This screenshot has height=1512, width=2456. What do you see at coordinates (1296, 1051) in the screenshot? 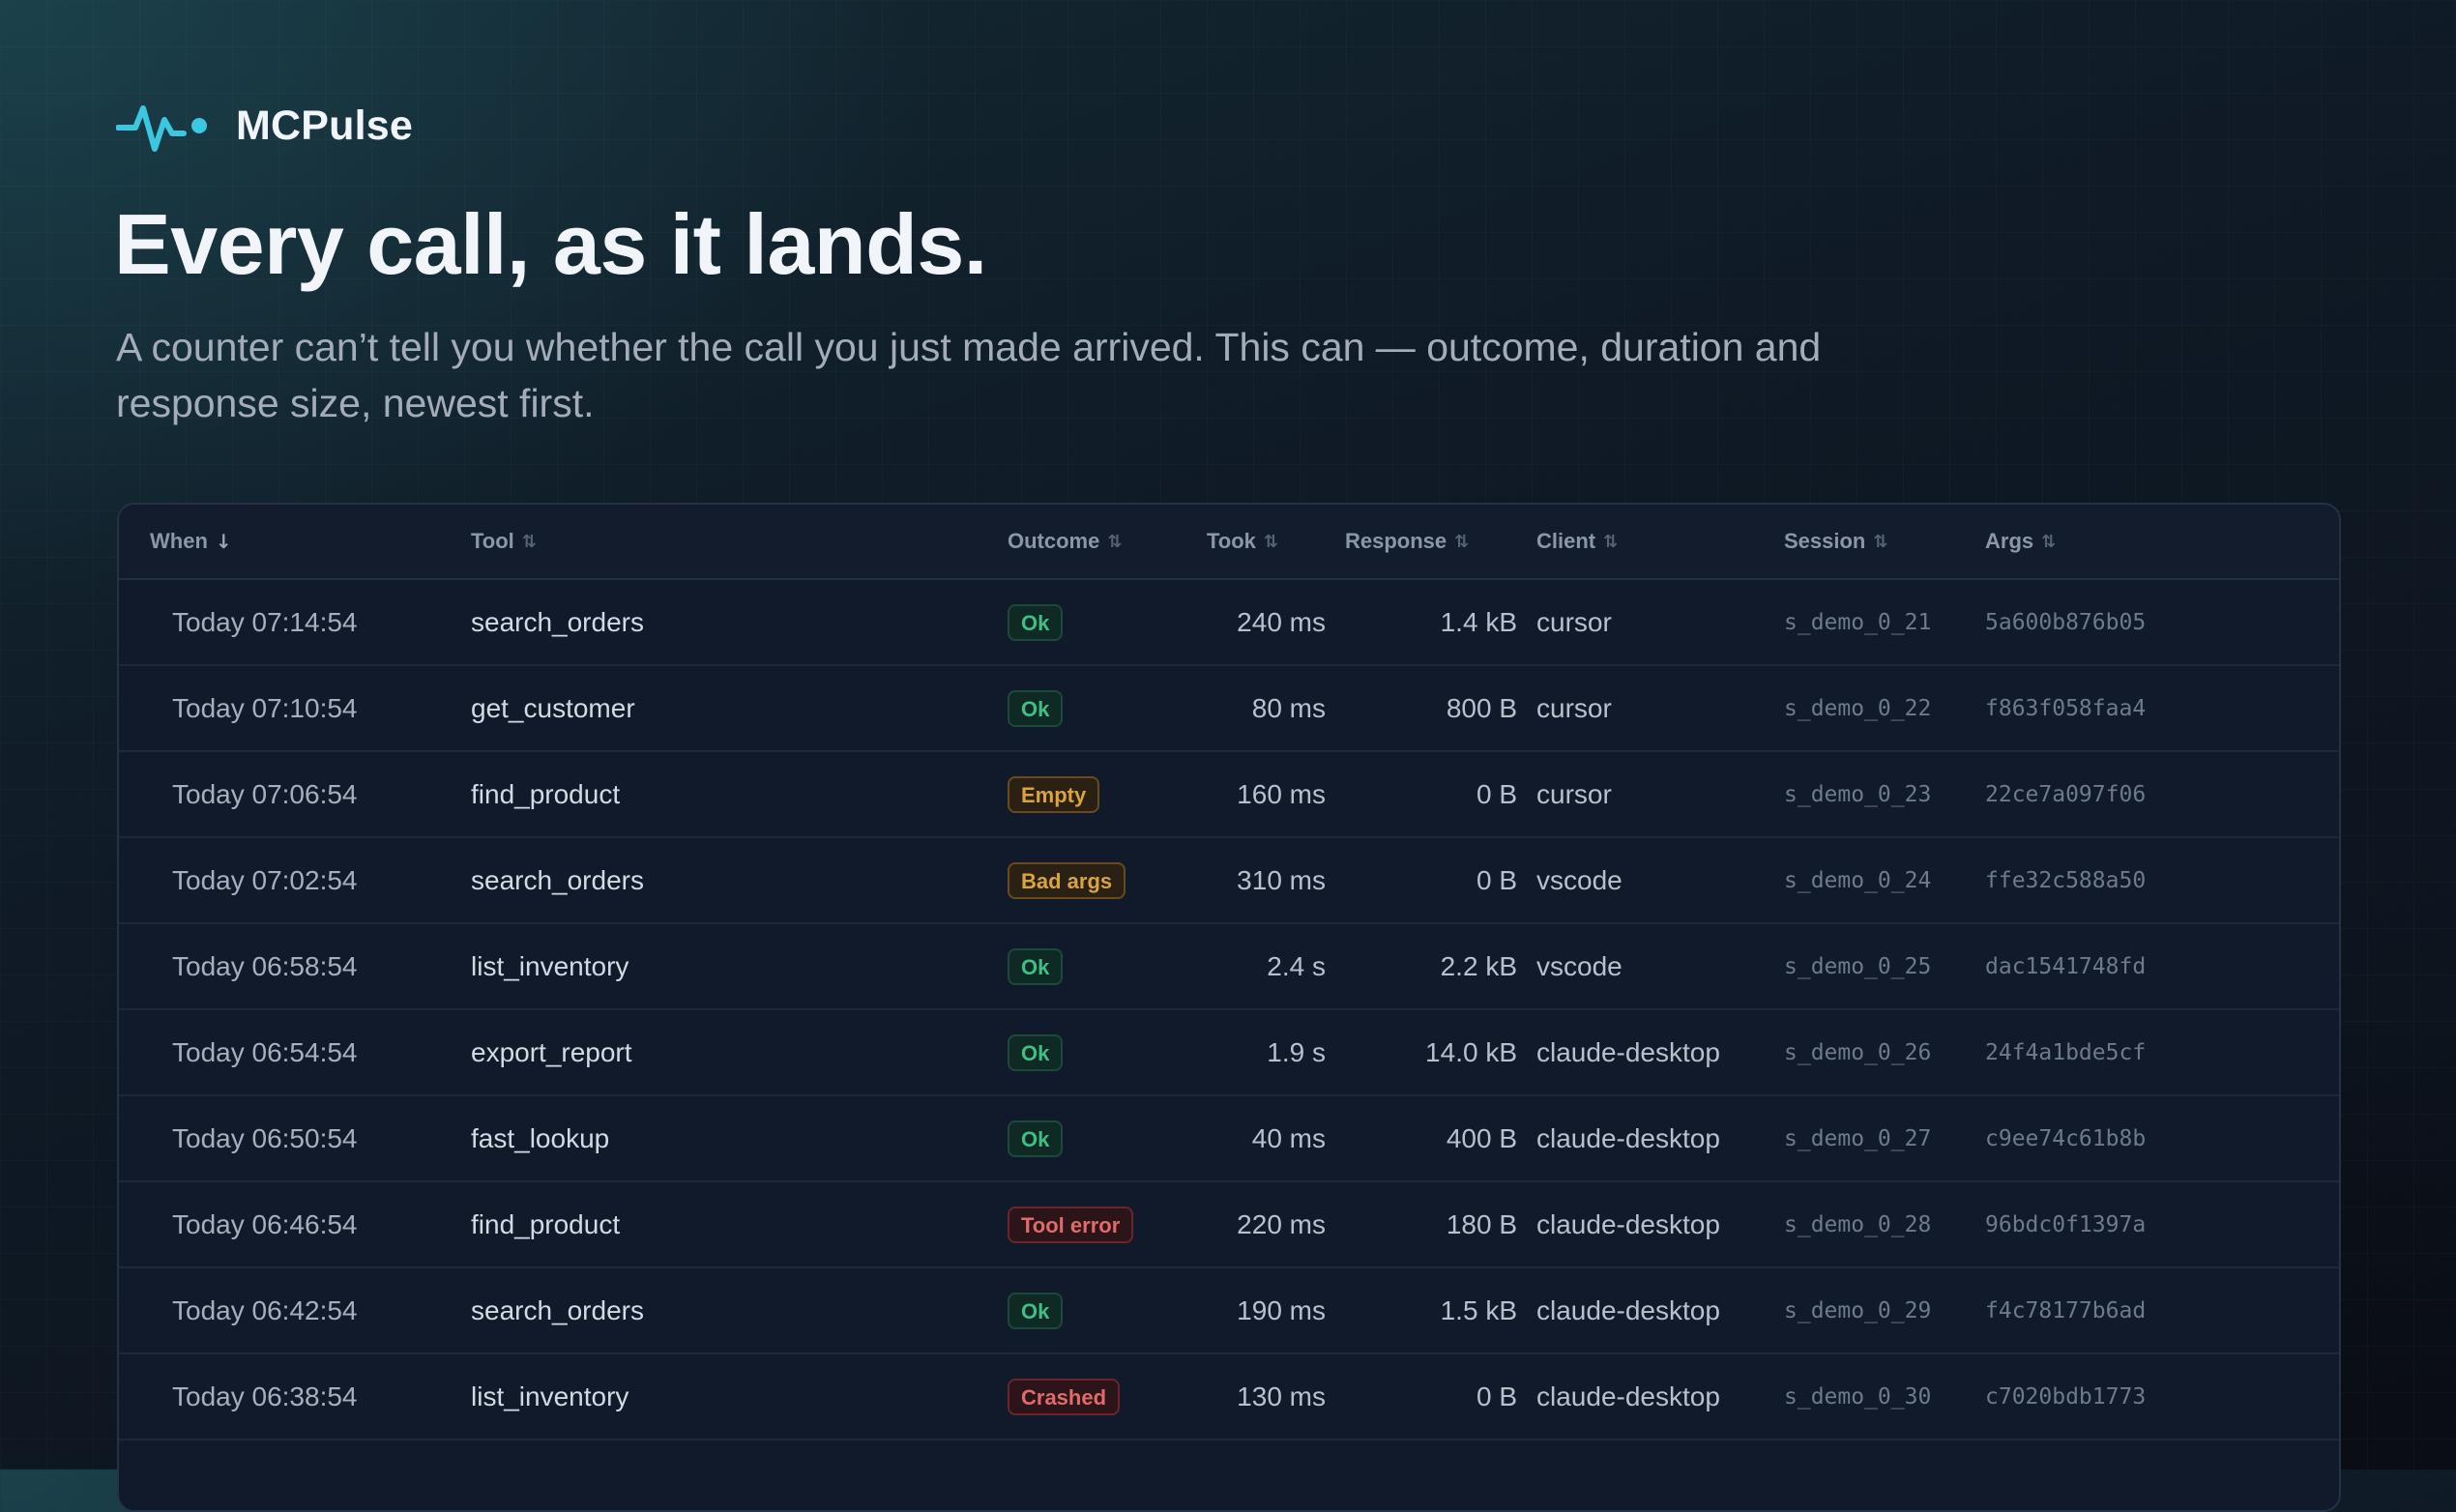
I see `cell-took: 1.9 s` at bounding box center [1296, 1051].